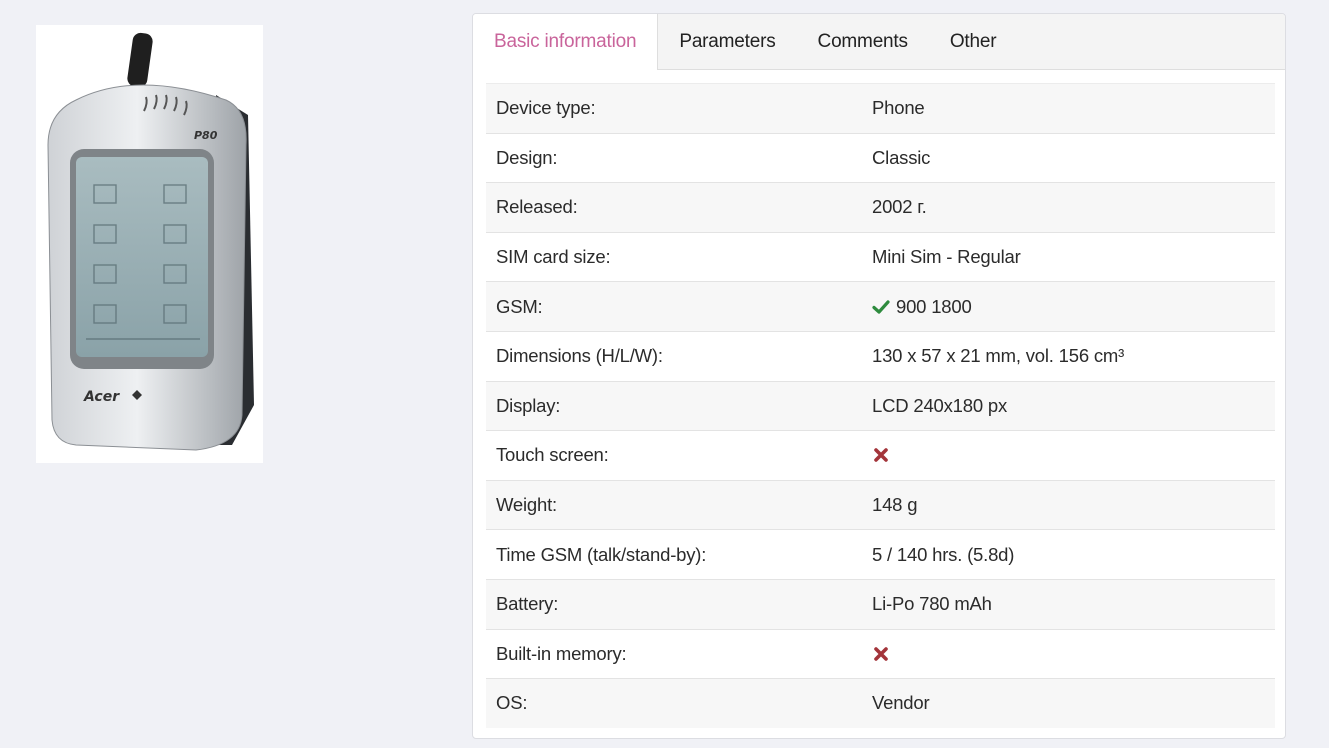 This screenshot has width=1329, height=748. What do you see at coordinates (566, 42) in the screenshot?
I see `tab-basic-information: Basic information` at bounding box center [566, 42].